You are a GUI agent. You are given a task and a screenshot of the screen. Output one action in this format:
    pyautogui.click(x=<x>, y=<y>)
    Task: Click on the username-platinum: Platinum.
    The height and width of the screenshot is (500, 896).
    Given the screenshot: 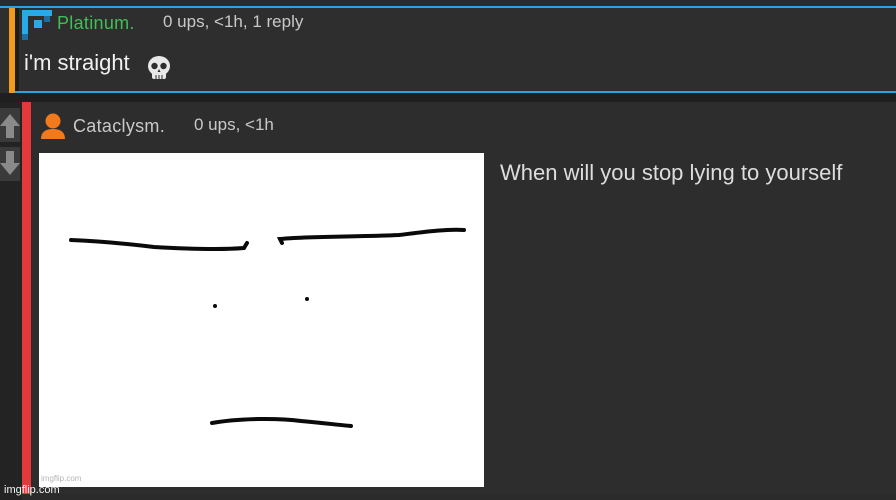 What is the action you would take?
    pyautogui.click(x=96, y=23)
    